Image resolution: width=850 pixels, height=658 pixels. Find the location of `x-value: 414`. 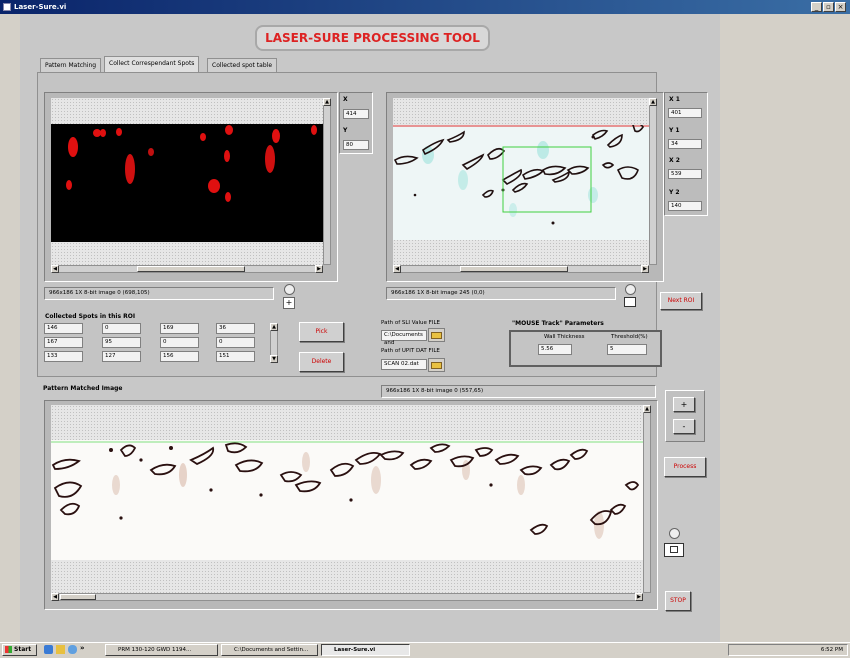

x-value: 414 is located at coordinates (356, 114).